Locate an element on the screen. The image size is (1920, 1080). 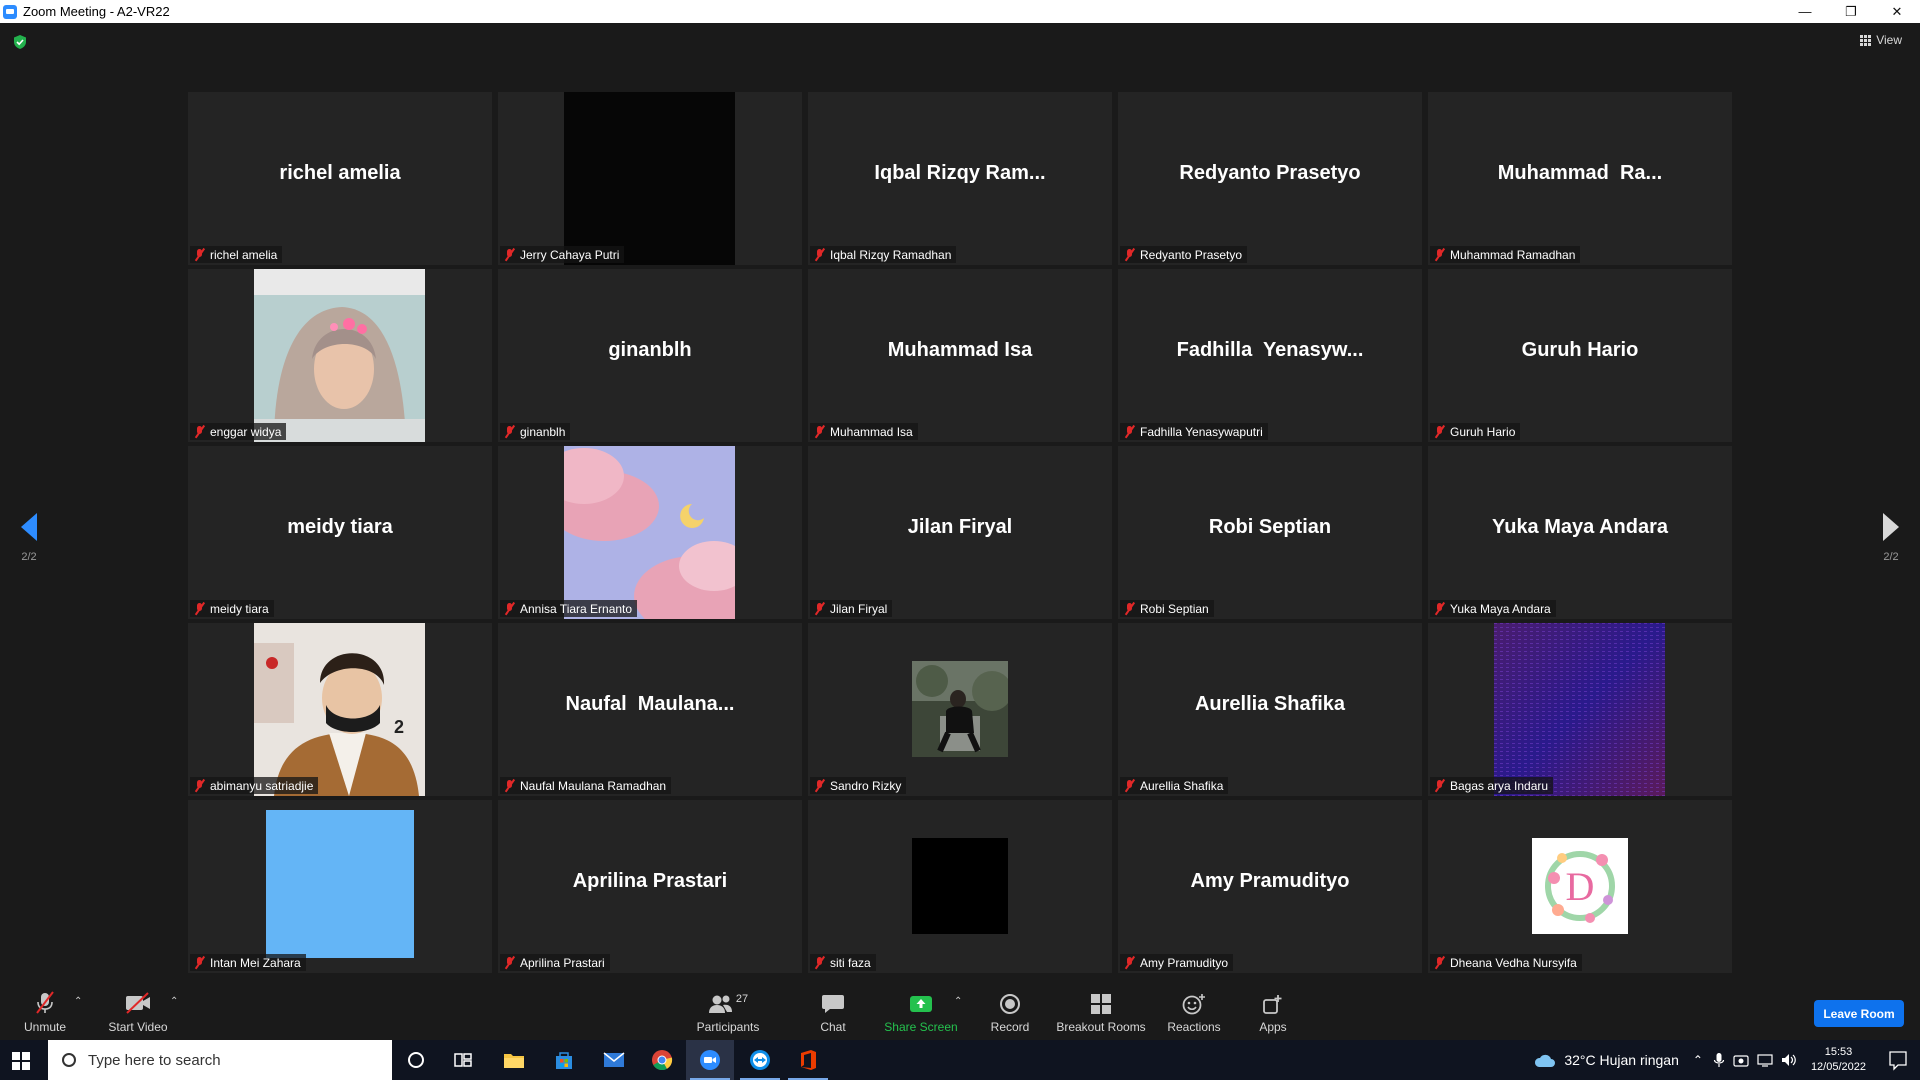
participant-tile: Redyanto Prasetyo Redyanto Prasetyo is located at coordinates (1270, 178).